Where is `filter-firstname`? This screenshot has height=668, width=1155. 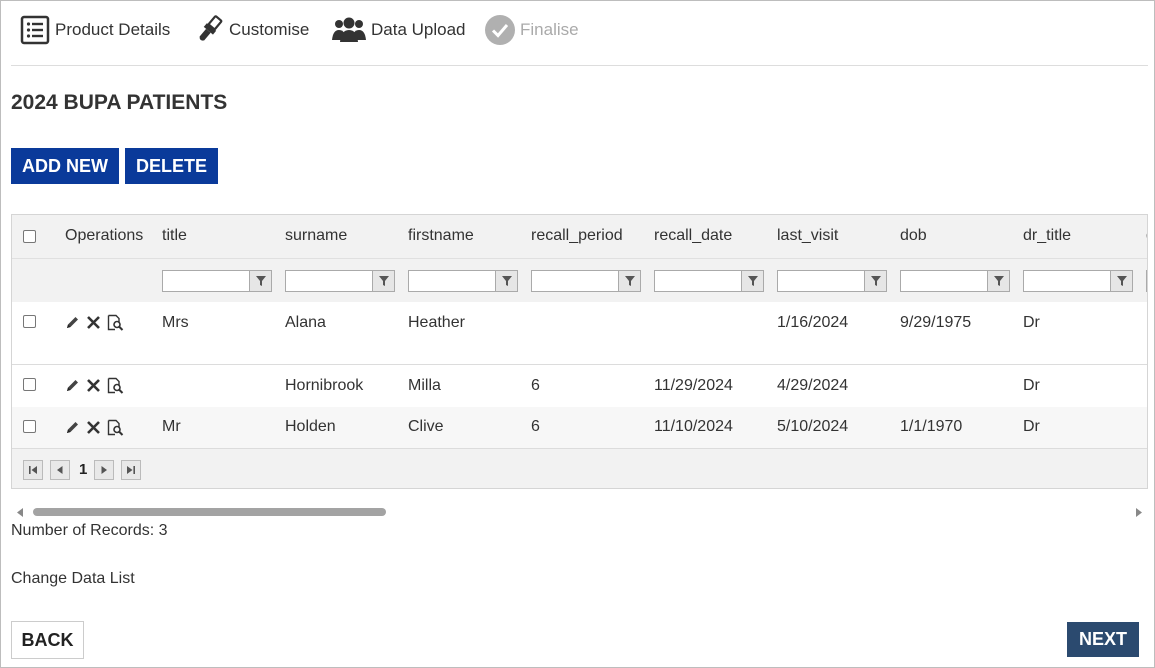 filter-firstname is located at coordinates (463, 281).